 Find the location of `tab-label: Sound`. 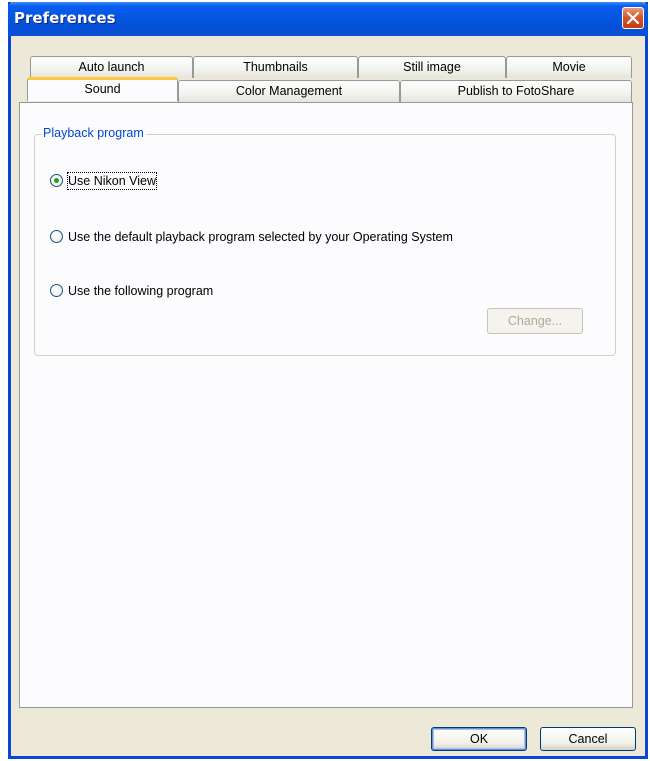

tab-label: Sound is located at coordinates (102, 89).